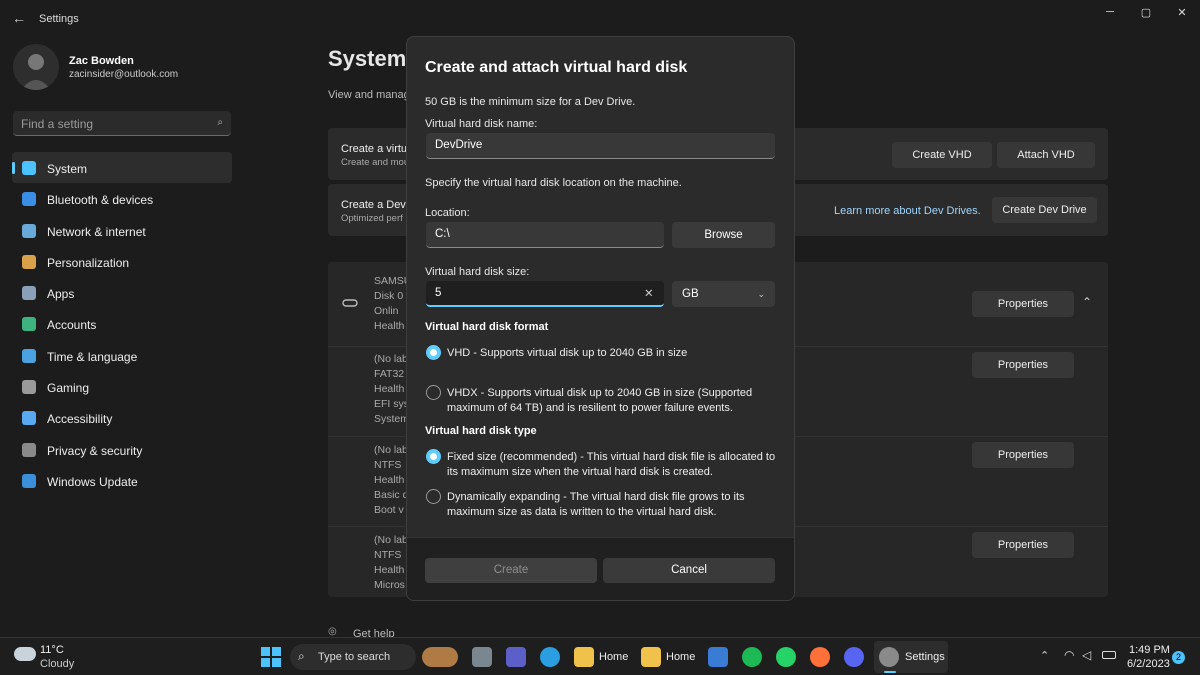 Image resolution: width=1200 pixels, height=675 pixels. Describe the element at coordinates (29, 168) in the screenshot. I see `system-icon` at that location.